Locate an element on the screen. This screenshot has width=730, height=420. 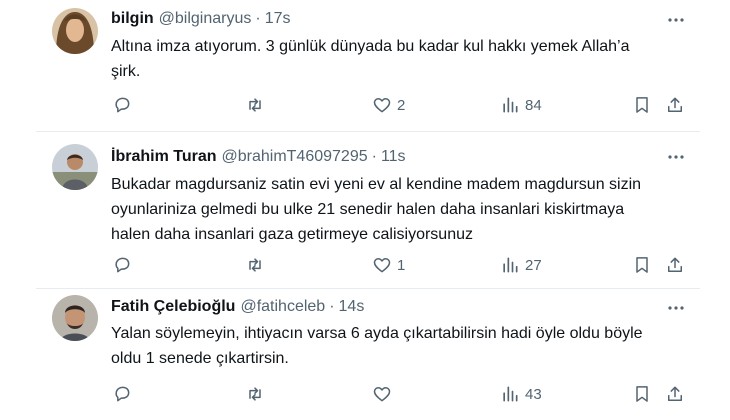
user-handle: @bilginaryus is located at coordinates (205, 19).